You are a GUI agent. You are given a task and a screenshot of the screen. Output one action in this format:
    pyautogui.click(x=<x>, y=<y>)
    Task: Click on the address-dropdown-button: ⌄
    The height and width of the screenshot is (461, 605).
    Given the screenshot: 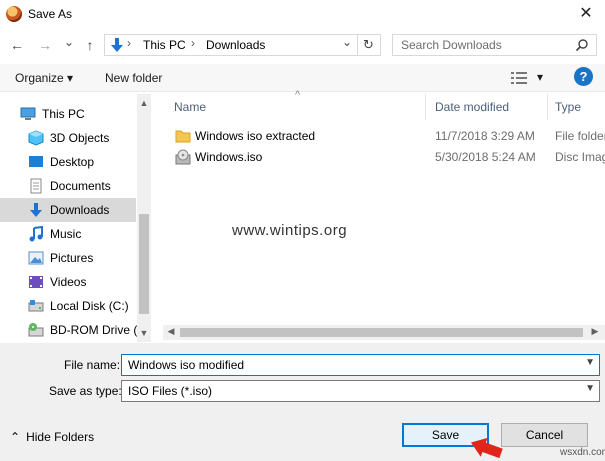 What is the action you would take?
    pyautogui.click(x=347, y=42)
    